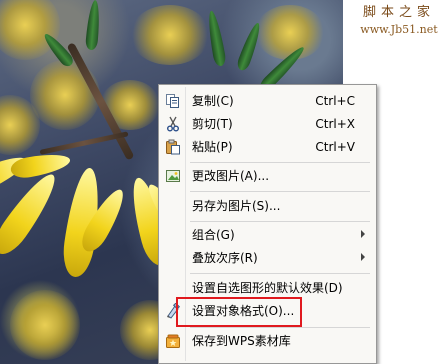 This screenshot has height=364, width=446. I want to click on shortcut-label: Ctrl+C, so click(335, 101).